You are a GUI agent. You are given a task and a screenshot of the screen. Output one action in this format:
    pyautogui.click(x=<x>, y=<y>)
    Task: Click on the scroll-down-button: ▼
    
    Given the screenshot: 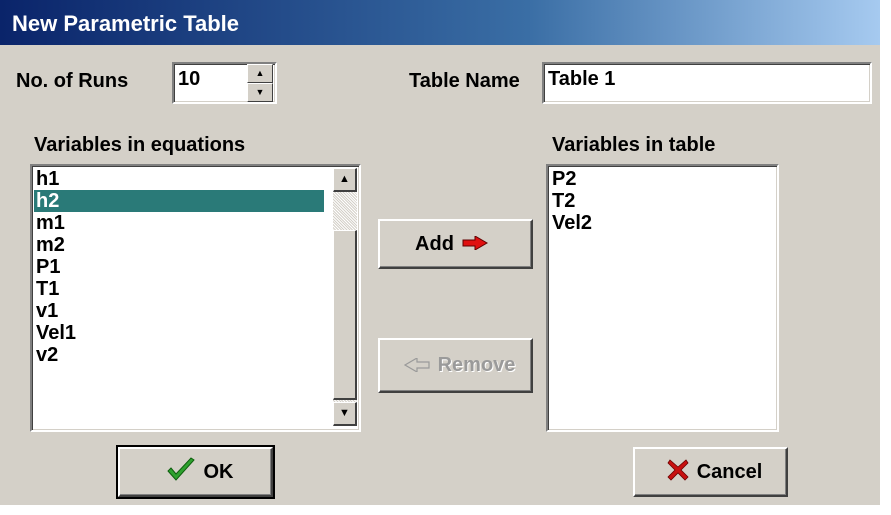 What is the action you would take?
    pyautogui.click(x=345, y=414)
    